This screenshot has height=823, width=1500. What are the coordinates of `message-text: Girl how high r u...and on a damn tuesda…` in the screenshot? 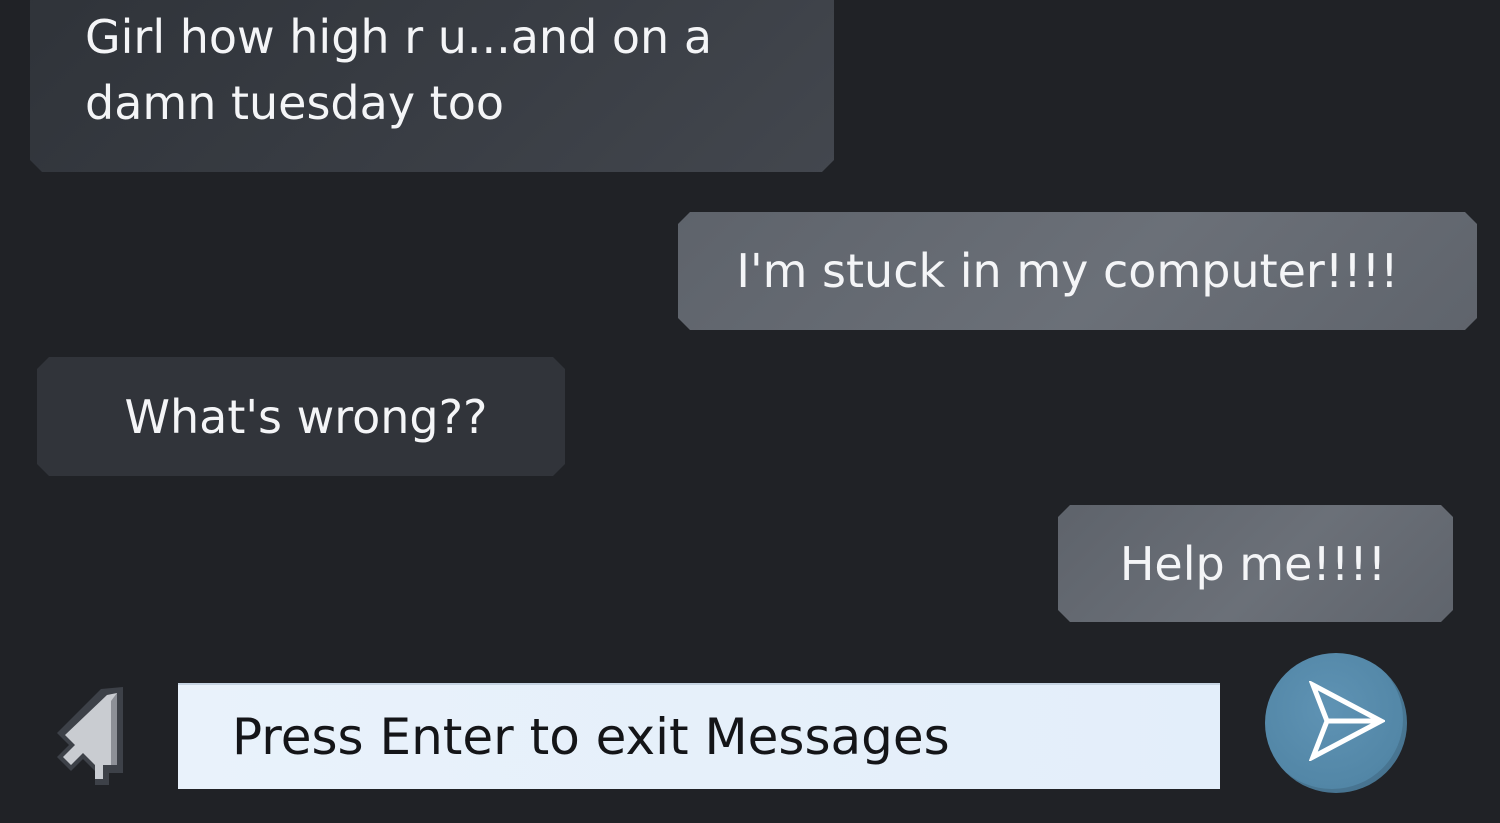 It's located at (399, 70).